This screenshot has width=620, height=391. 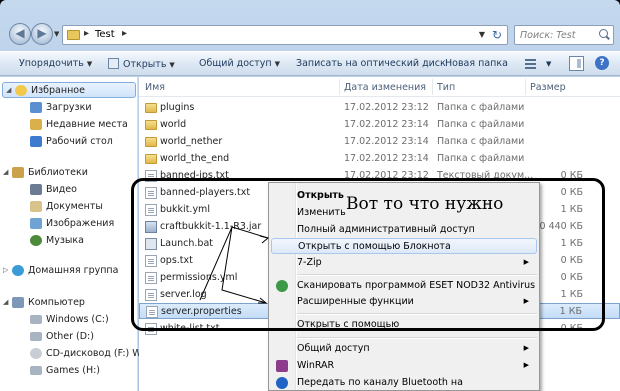 I want to click on file-name: world_nether, so click(x=191, y=141).